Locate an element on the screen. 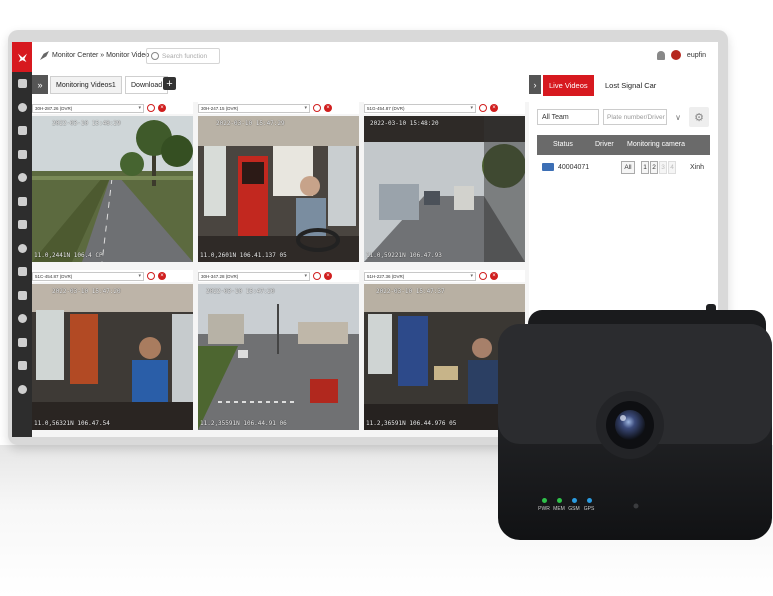 The image size is (773, 596). chart-icon is located at coordinates (22, 178).